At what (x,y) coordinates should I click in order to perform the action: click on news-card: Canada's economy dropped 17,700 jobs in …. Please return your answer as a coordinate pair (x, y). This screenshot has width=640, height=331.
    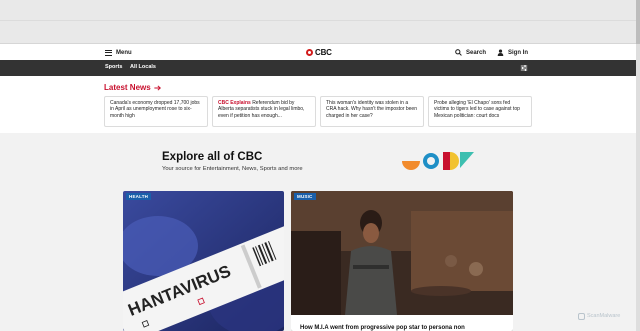
    Looking at the image, I should click on (156, 111).